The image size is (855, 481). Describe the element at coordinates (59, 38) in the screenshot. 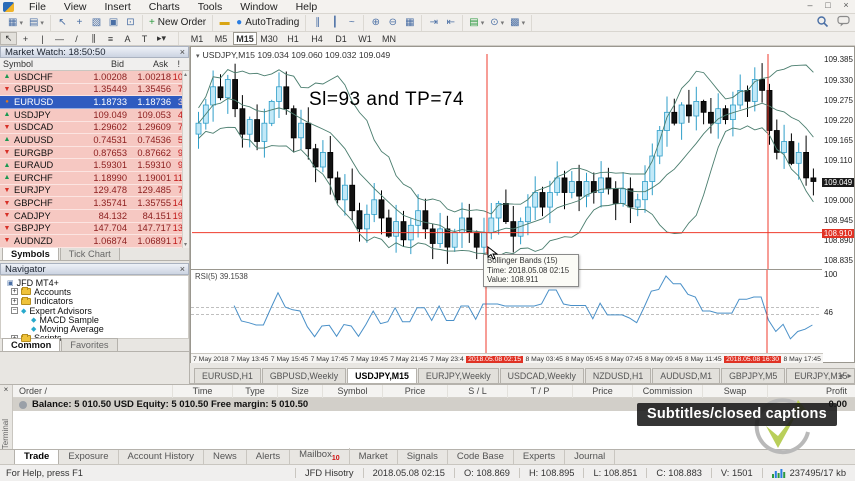

I see `horizontal-line-icon: —` at that location.